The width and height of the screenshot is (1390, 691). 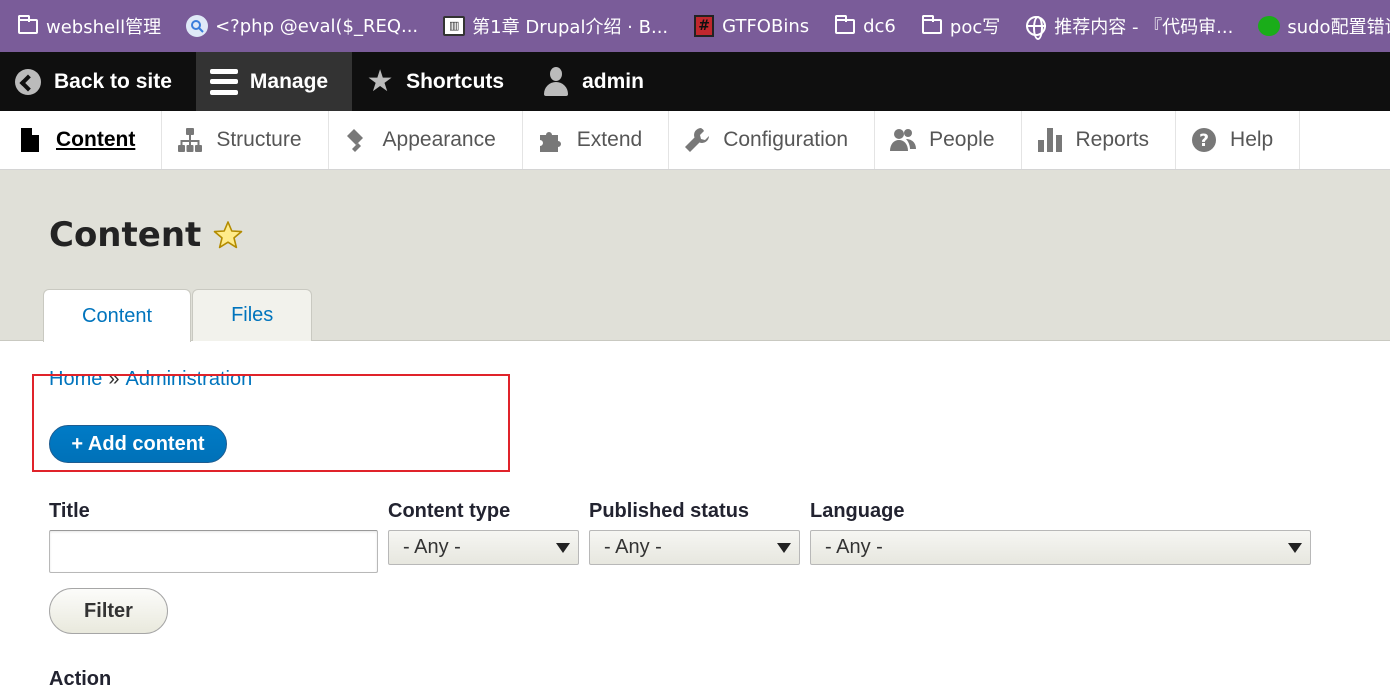 I want to click on tray-item-structure: Structure, so click(x=245, y=140).